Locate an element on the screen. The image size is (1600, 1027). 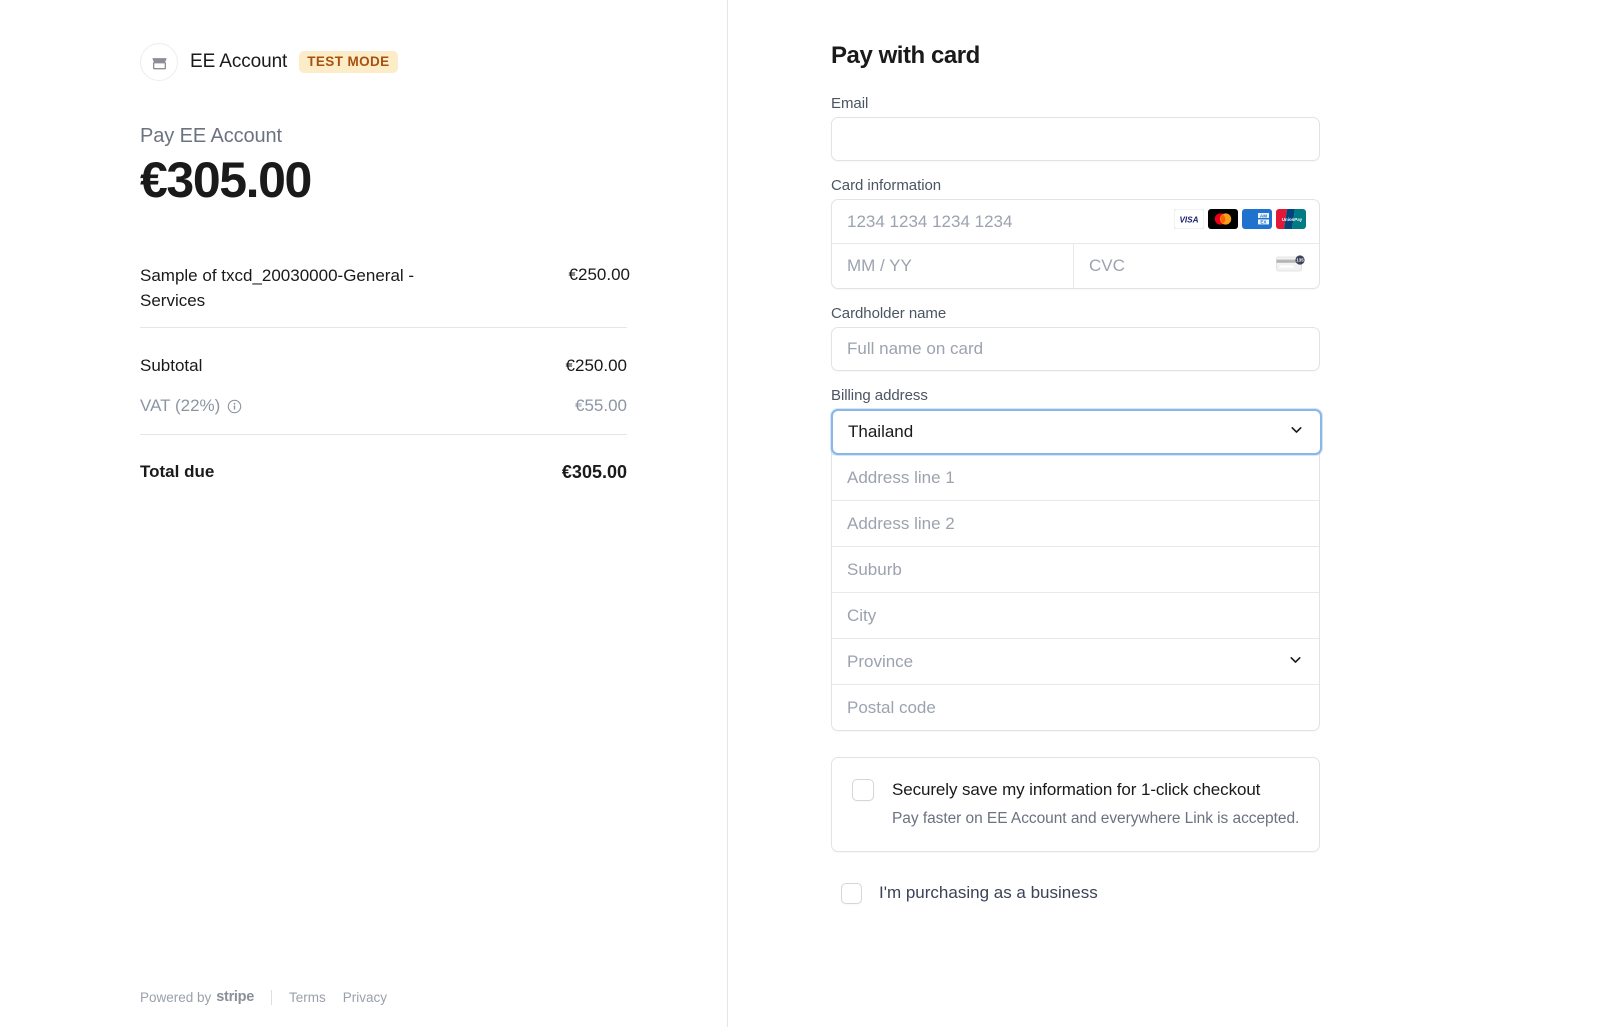
svg-text: VISA is located at coordinates (1188, 220).